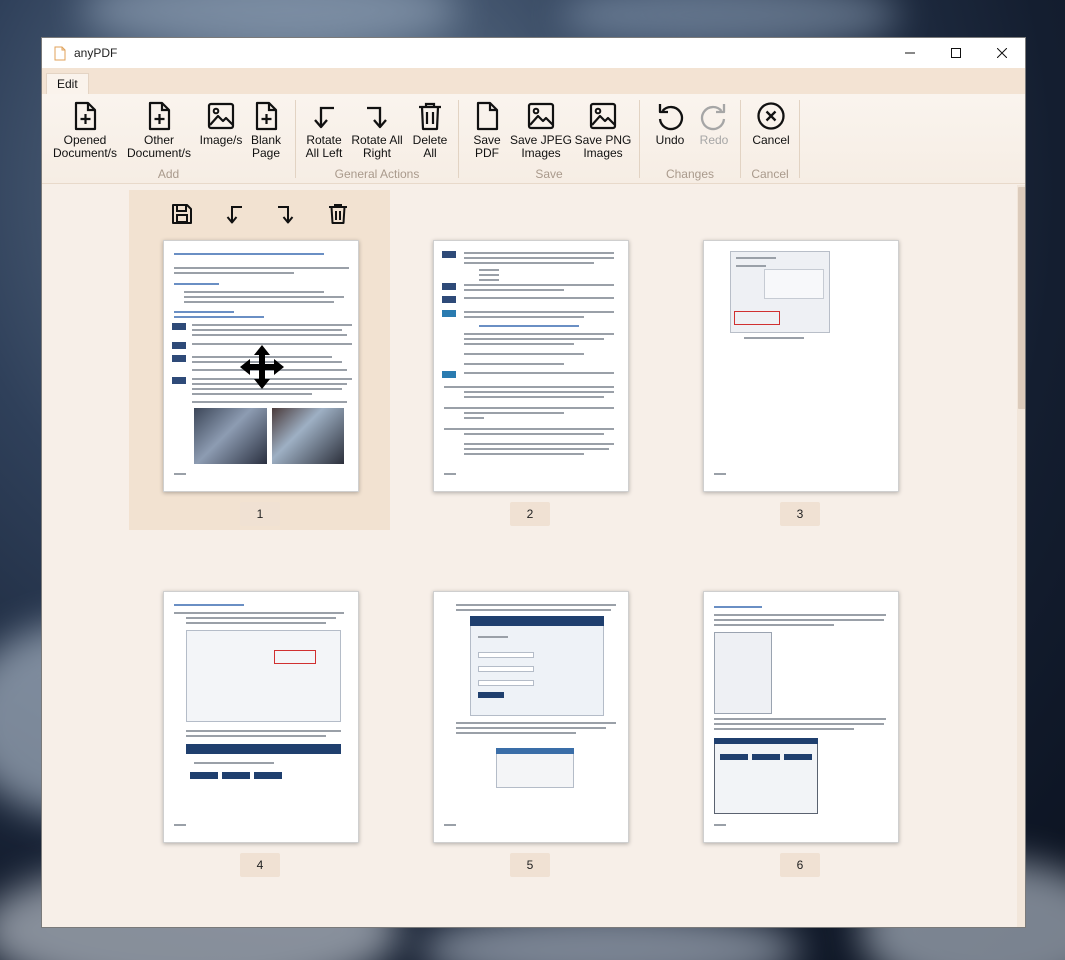 The height and width of the screenshot is (960, 1065). What do you see at coordinates (1021, 298) in the screenshot?
I see `scrollbar-thumb` at bounding box center [1021, 298].